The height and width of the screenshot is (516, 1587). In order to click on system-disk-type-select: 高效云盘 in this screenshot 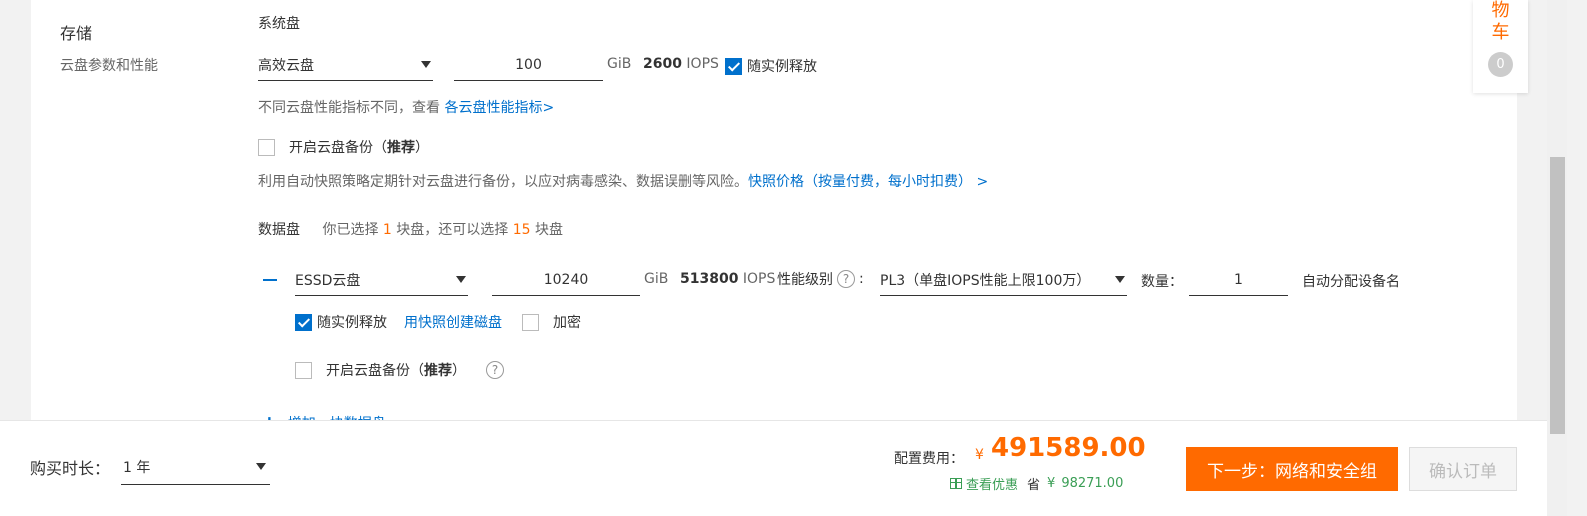, I will do `click(345, 65)`.